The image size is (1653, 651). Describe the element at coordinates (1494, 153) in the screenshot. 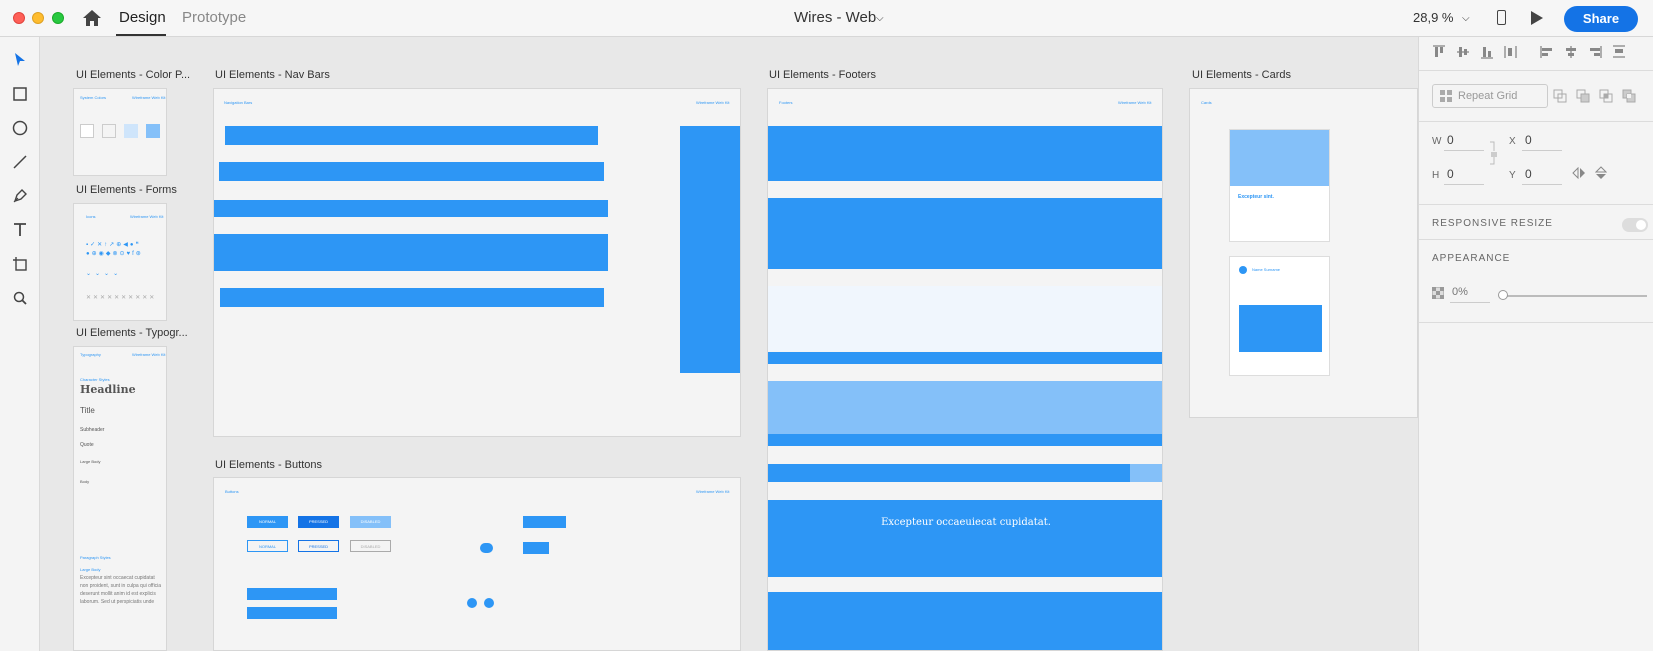

I see `lock-aspect-icon` at that location.